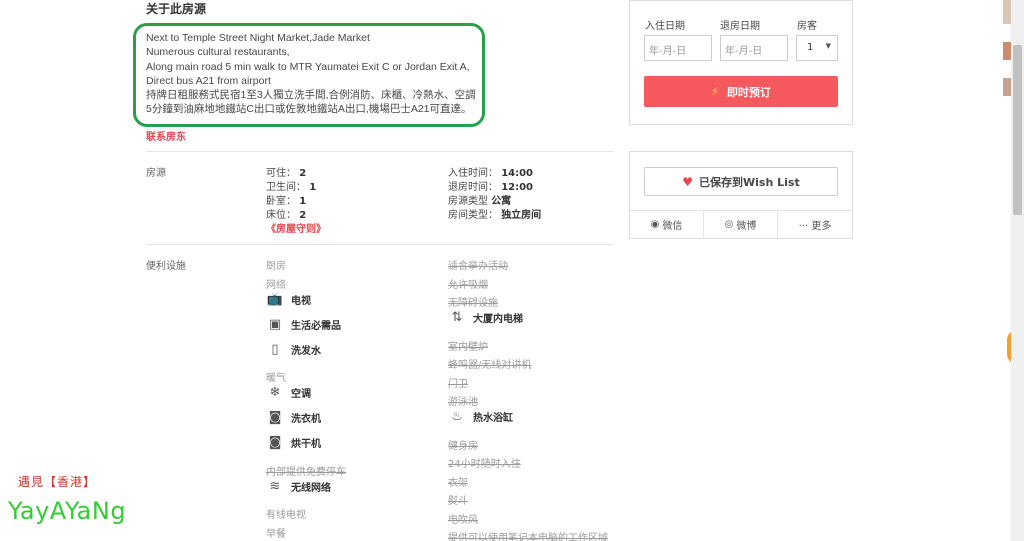 Image resolution: width=1024 pixels, height=541 pixels. What do you see at coordinates (463, 402) in the screenshot?
I see `amenity-item: 游泳池` at bounding box center [463, 402].